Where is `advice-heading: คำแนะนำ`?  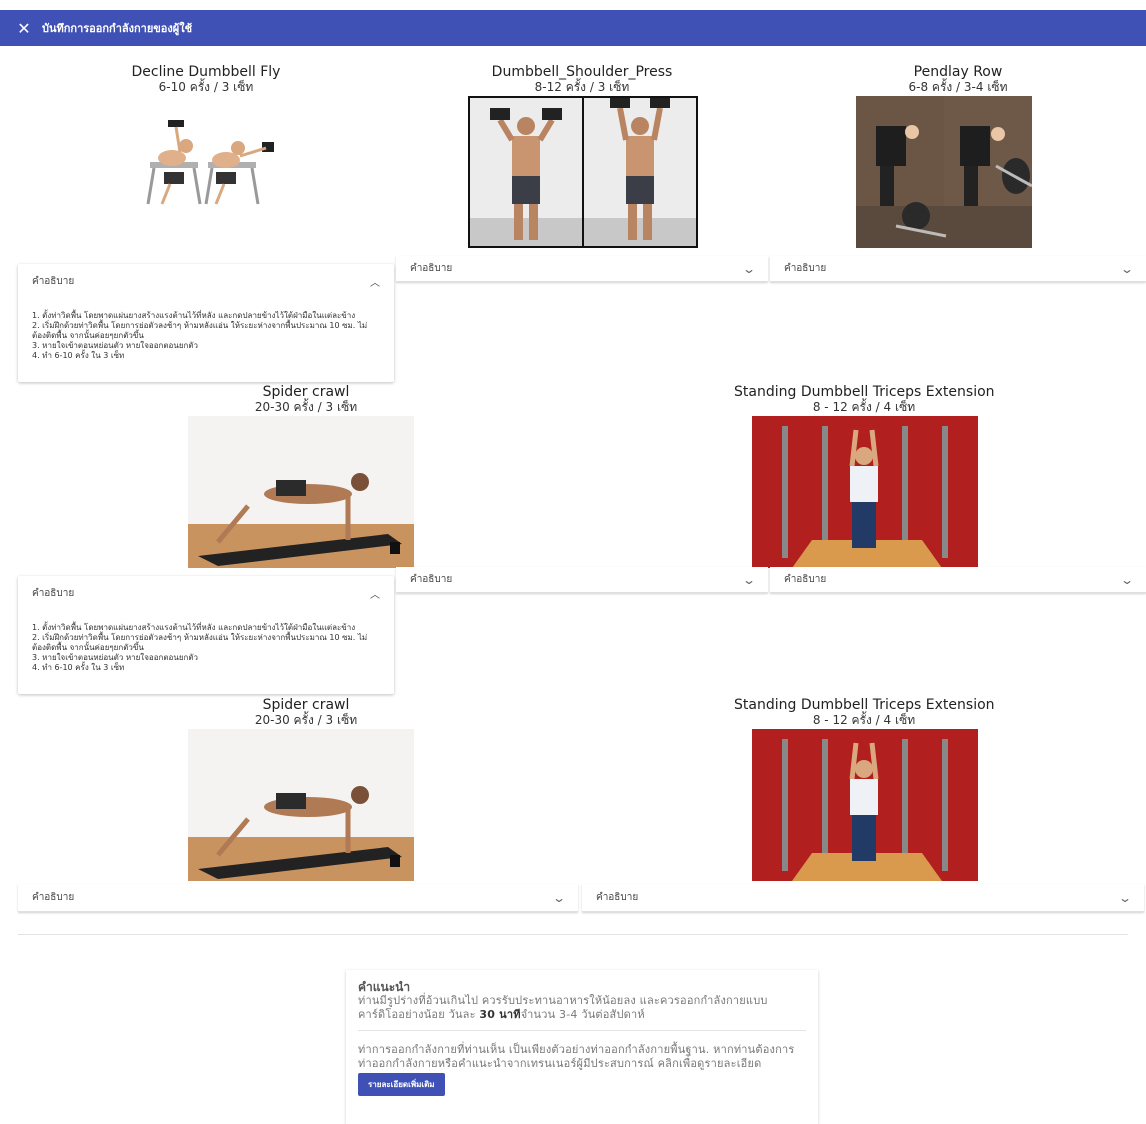 advice-heading: คำแนะนำ is located at coordinates (384, 987).